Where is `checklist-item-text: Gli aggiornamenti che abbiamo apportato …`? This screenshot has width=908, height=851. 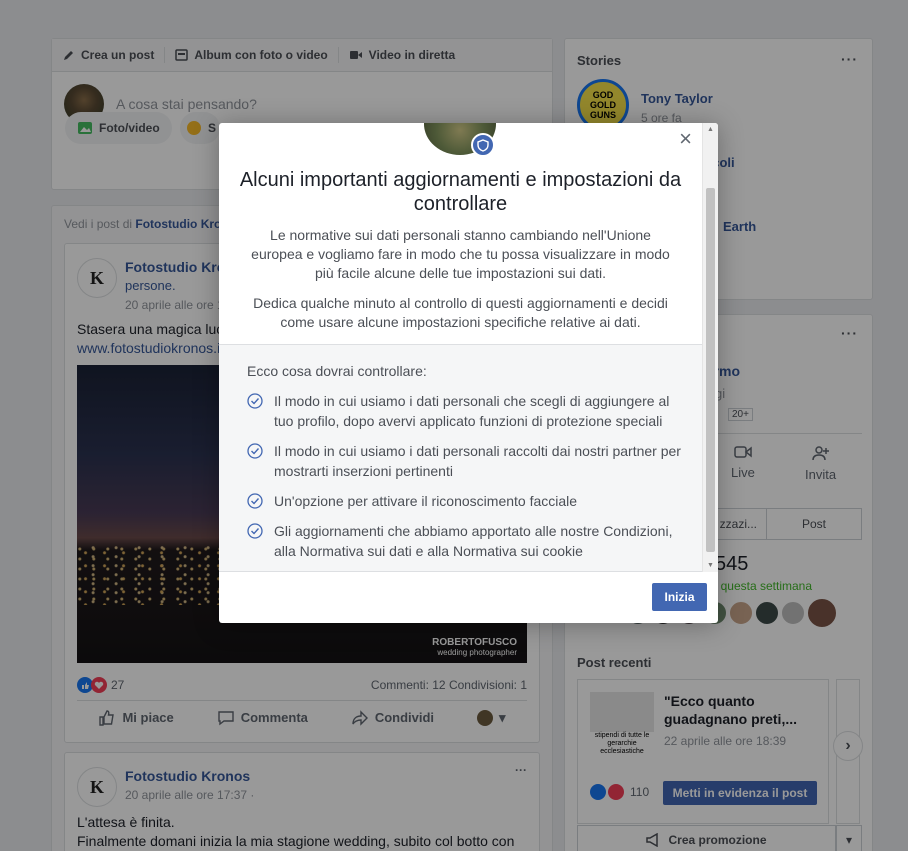 checklist-item-text: Gli aggiornamenti che abbiamo apportato … is located at coordinates (473, 541).